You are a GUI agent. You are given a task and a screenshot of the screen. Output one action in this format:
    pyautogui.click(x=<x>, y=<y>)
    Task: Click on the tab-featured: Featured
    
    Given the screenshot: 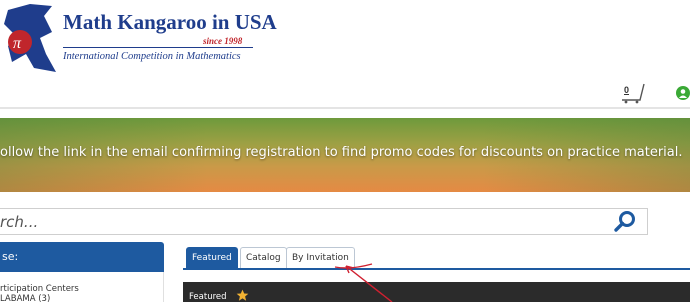 What is the action you would take?
    pyautogui.click(x=212, y=257)
    